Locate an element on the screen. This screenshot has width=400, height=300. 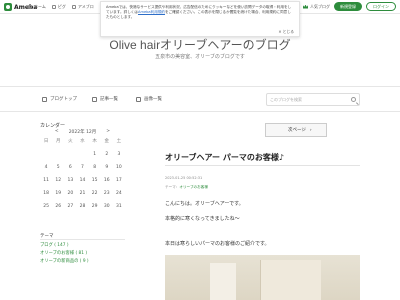
global-nav: ホーム ピグ アメブロ is located at coordinates (61, 7).